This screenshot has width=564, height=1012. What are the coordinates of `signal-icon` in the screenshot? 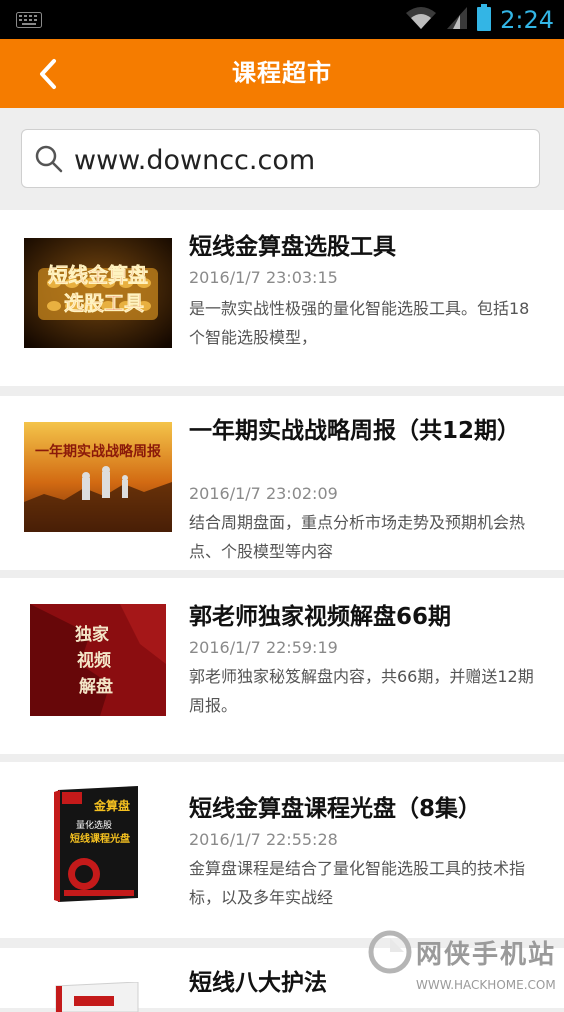 It's located at (457, 20).